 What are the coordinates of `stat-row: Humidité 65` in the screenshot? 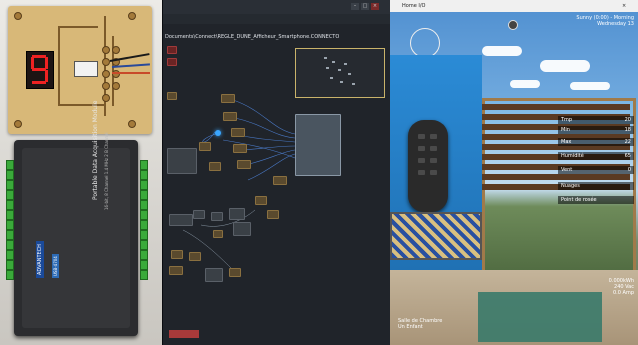 It's located at (596, 156).